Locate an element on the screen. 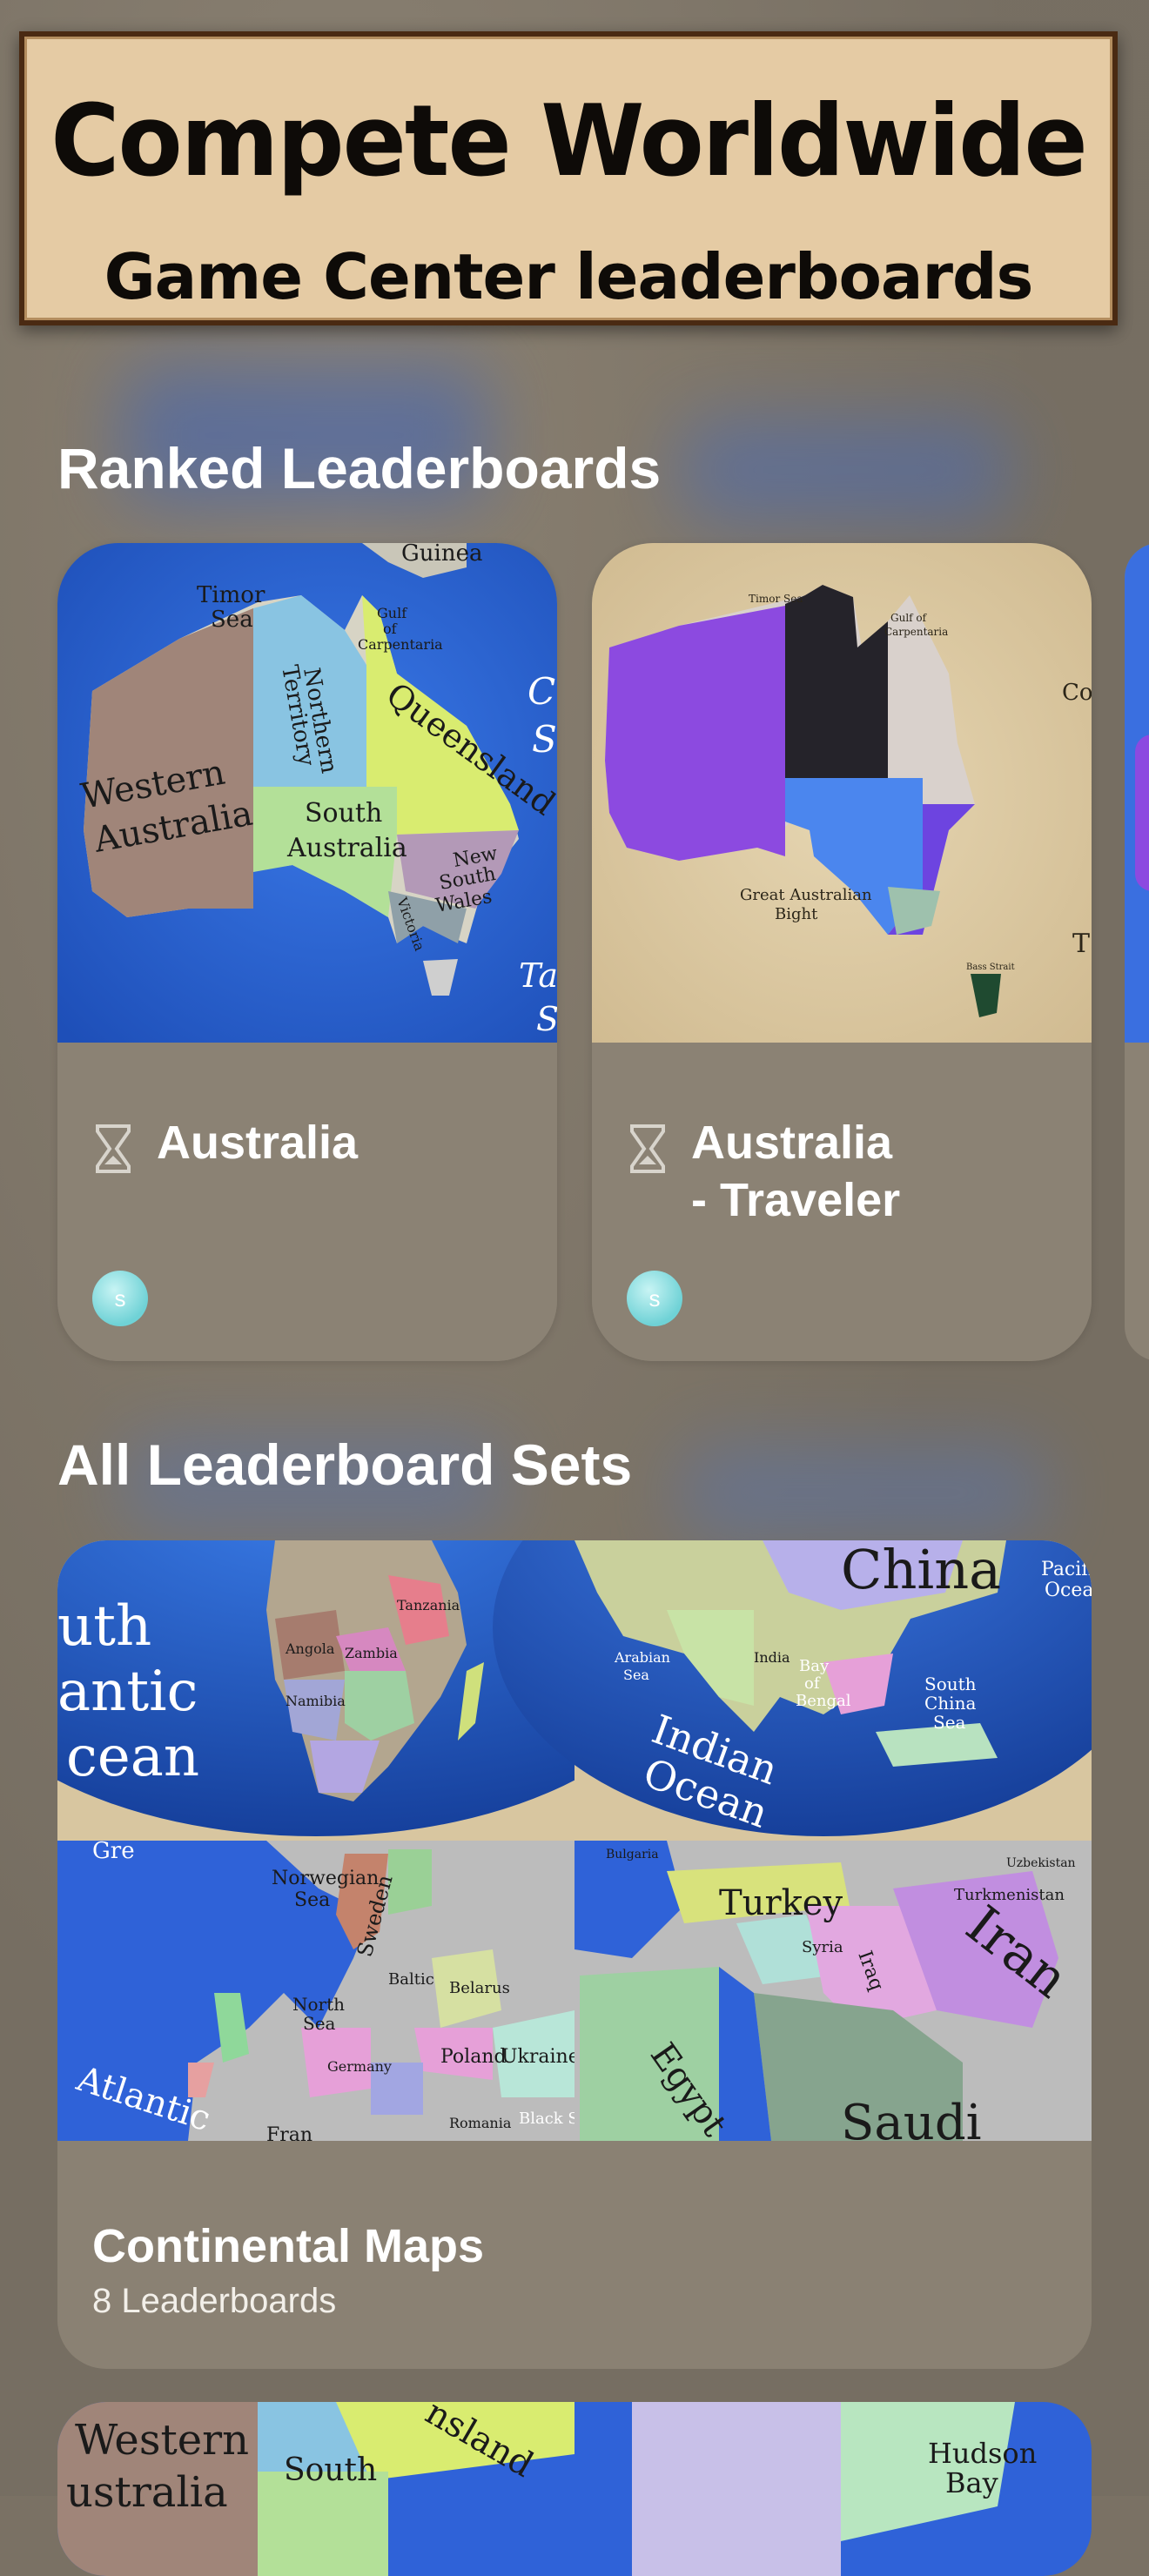 This screenshot has height=2576, width=1149. leaderboard-card-next-peek is located at coordinates (1137, 952).